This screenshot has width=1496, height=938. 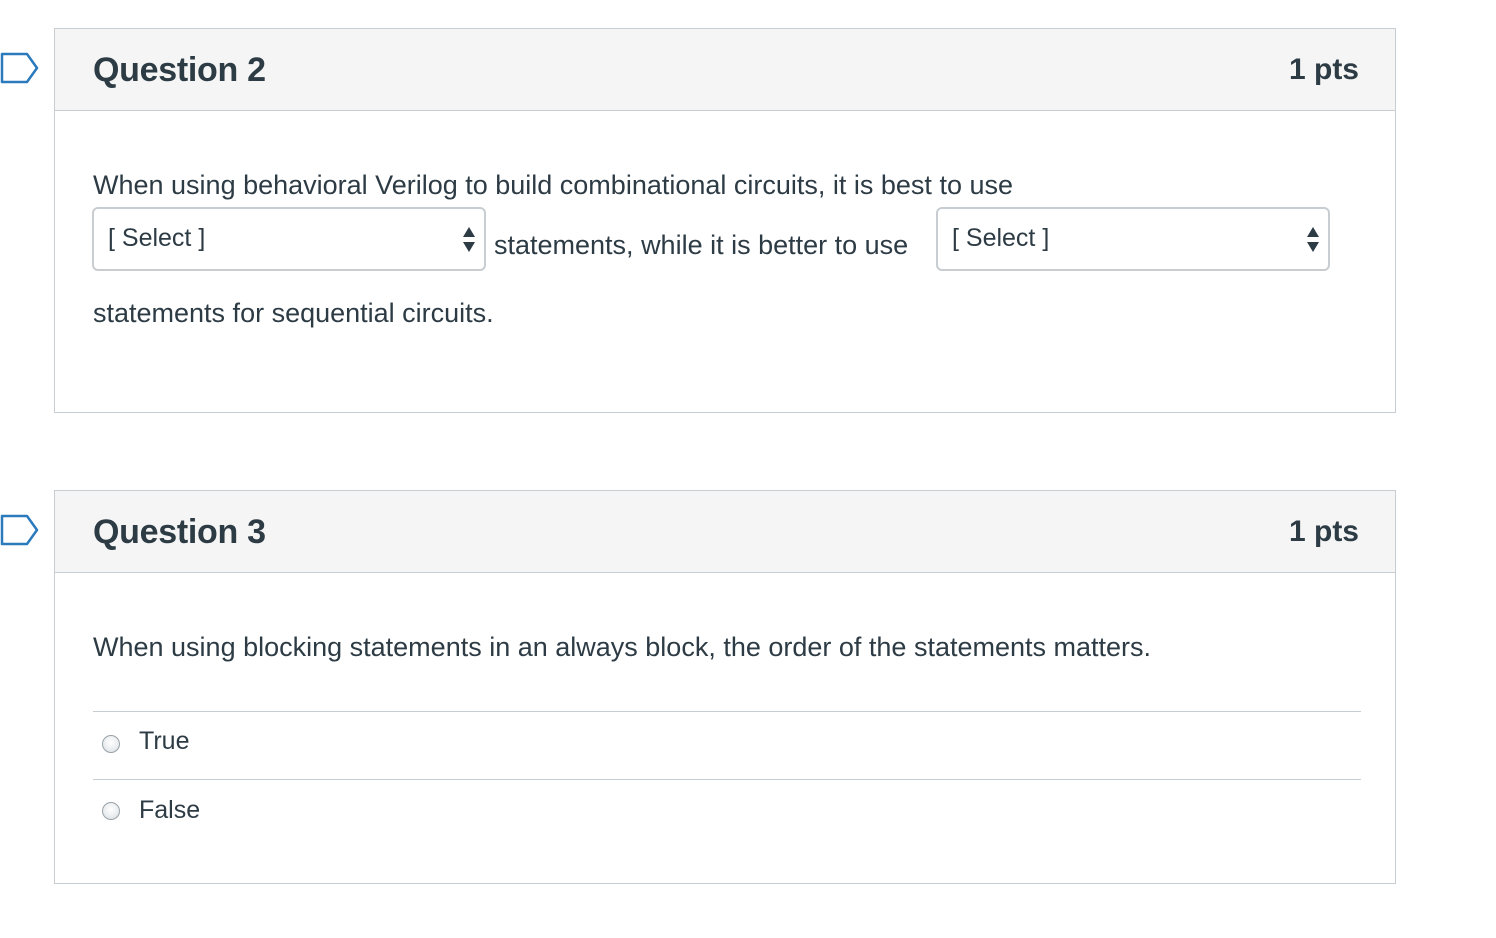 I want to click on answer-select-1: [ Select ], so click(x=289, y=239).